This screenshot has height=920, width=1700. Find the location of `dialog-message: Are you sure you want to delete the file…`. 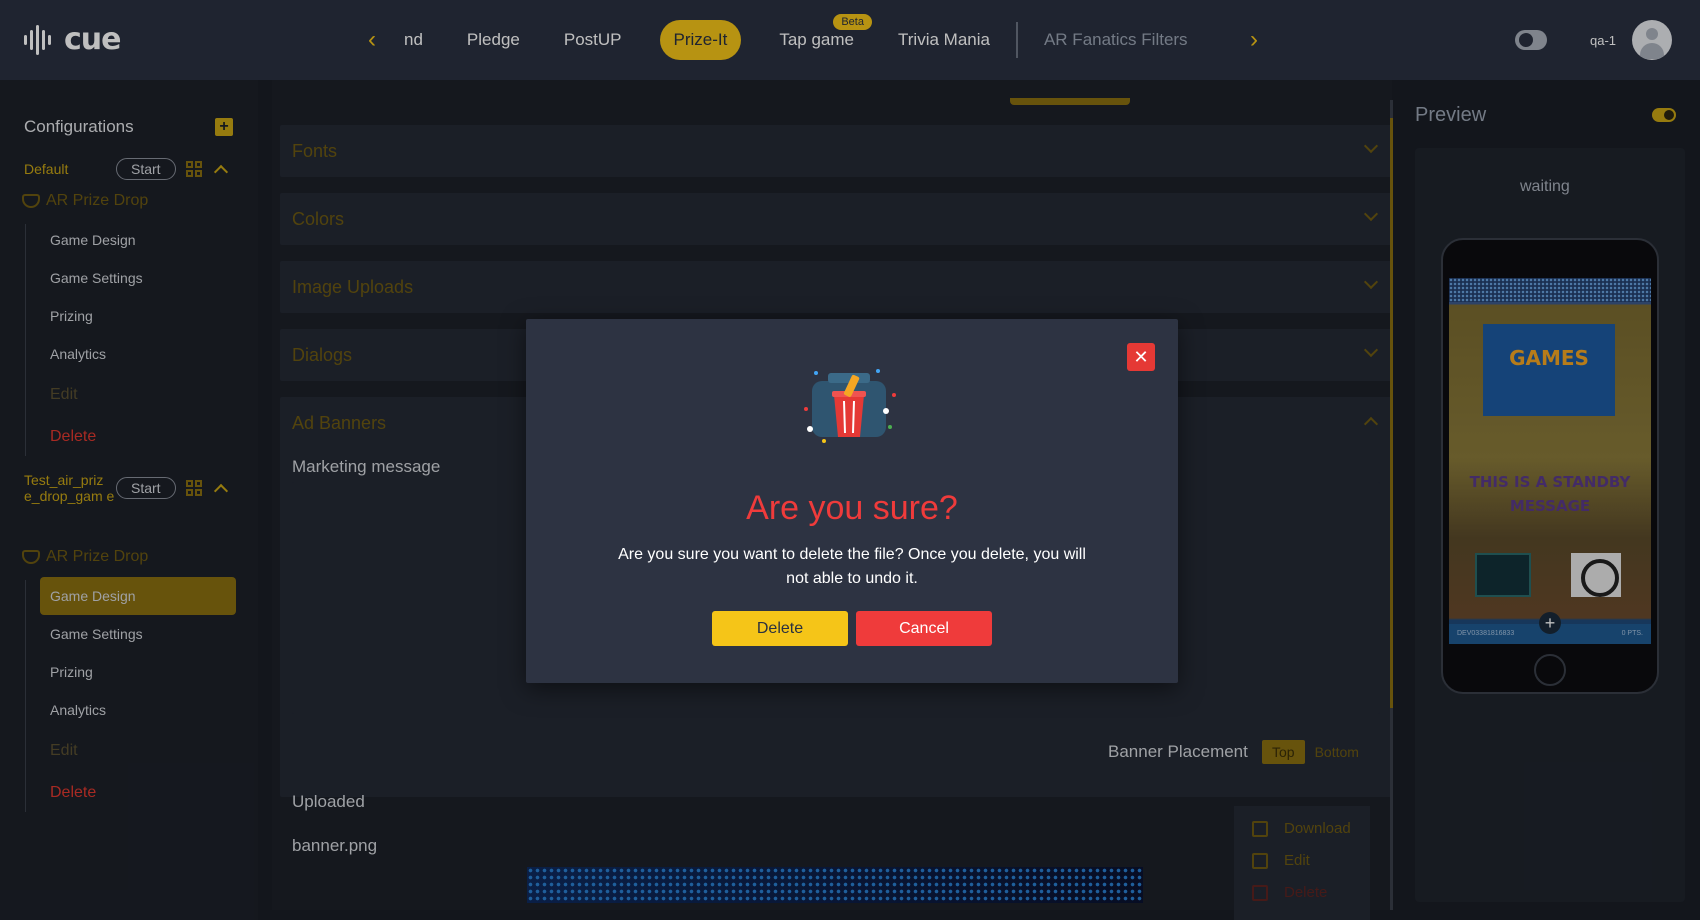

dialog-message: Are you sure you want to delete the file… is located at coordinates (852, 566).